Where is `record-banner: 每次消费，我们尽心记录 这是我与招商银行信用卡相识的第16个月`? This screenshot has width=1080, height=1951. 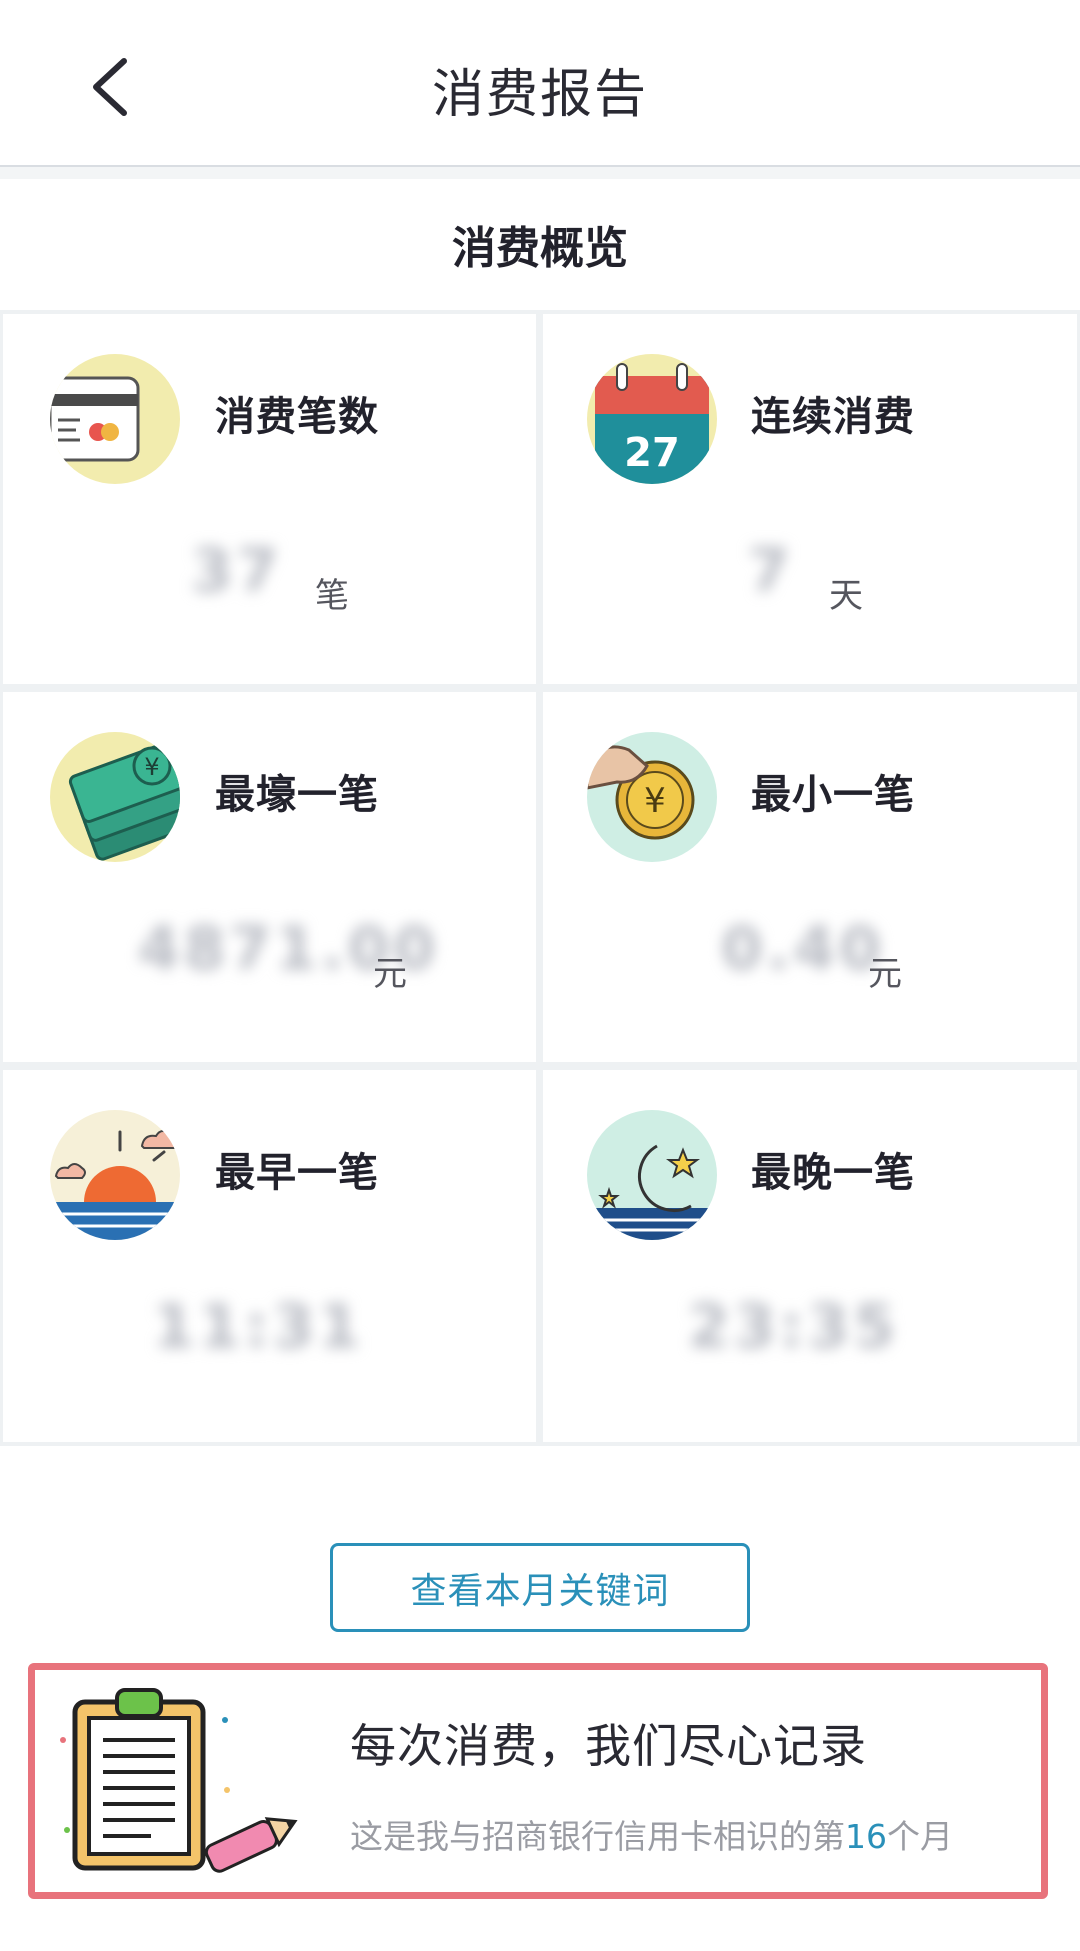
record-banner: 每次消费，我们尽心记录 这是我与招商银行信用卡相识的第16个月 is located at coordinates (538, 1781).